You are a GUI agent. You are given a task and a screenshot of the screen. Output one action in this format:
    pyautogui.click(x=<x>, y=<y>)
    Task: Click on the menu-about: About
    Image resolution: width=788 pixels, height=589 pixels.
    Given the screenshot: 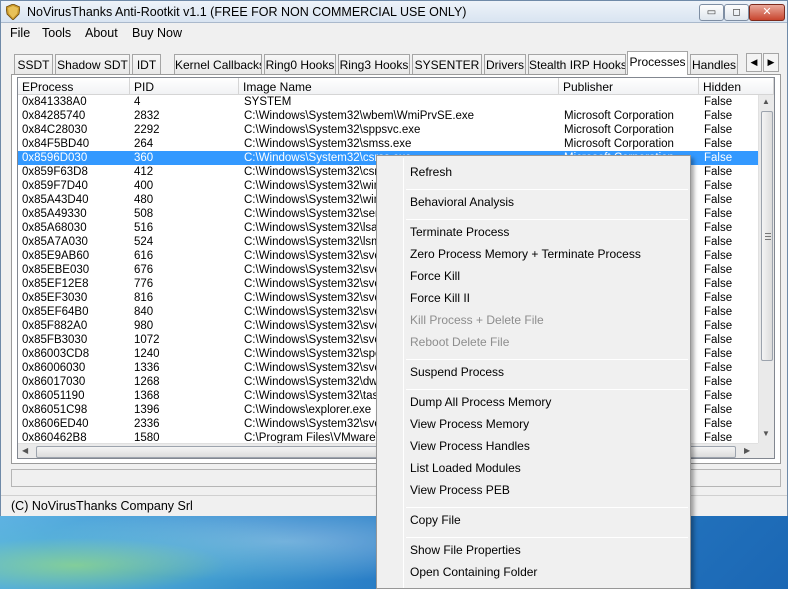 What is the action you would take?
    pyautogui.click(x=101, y=33)
    